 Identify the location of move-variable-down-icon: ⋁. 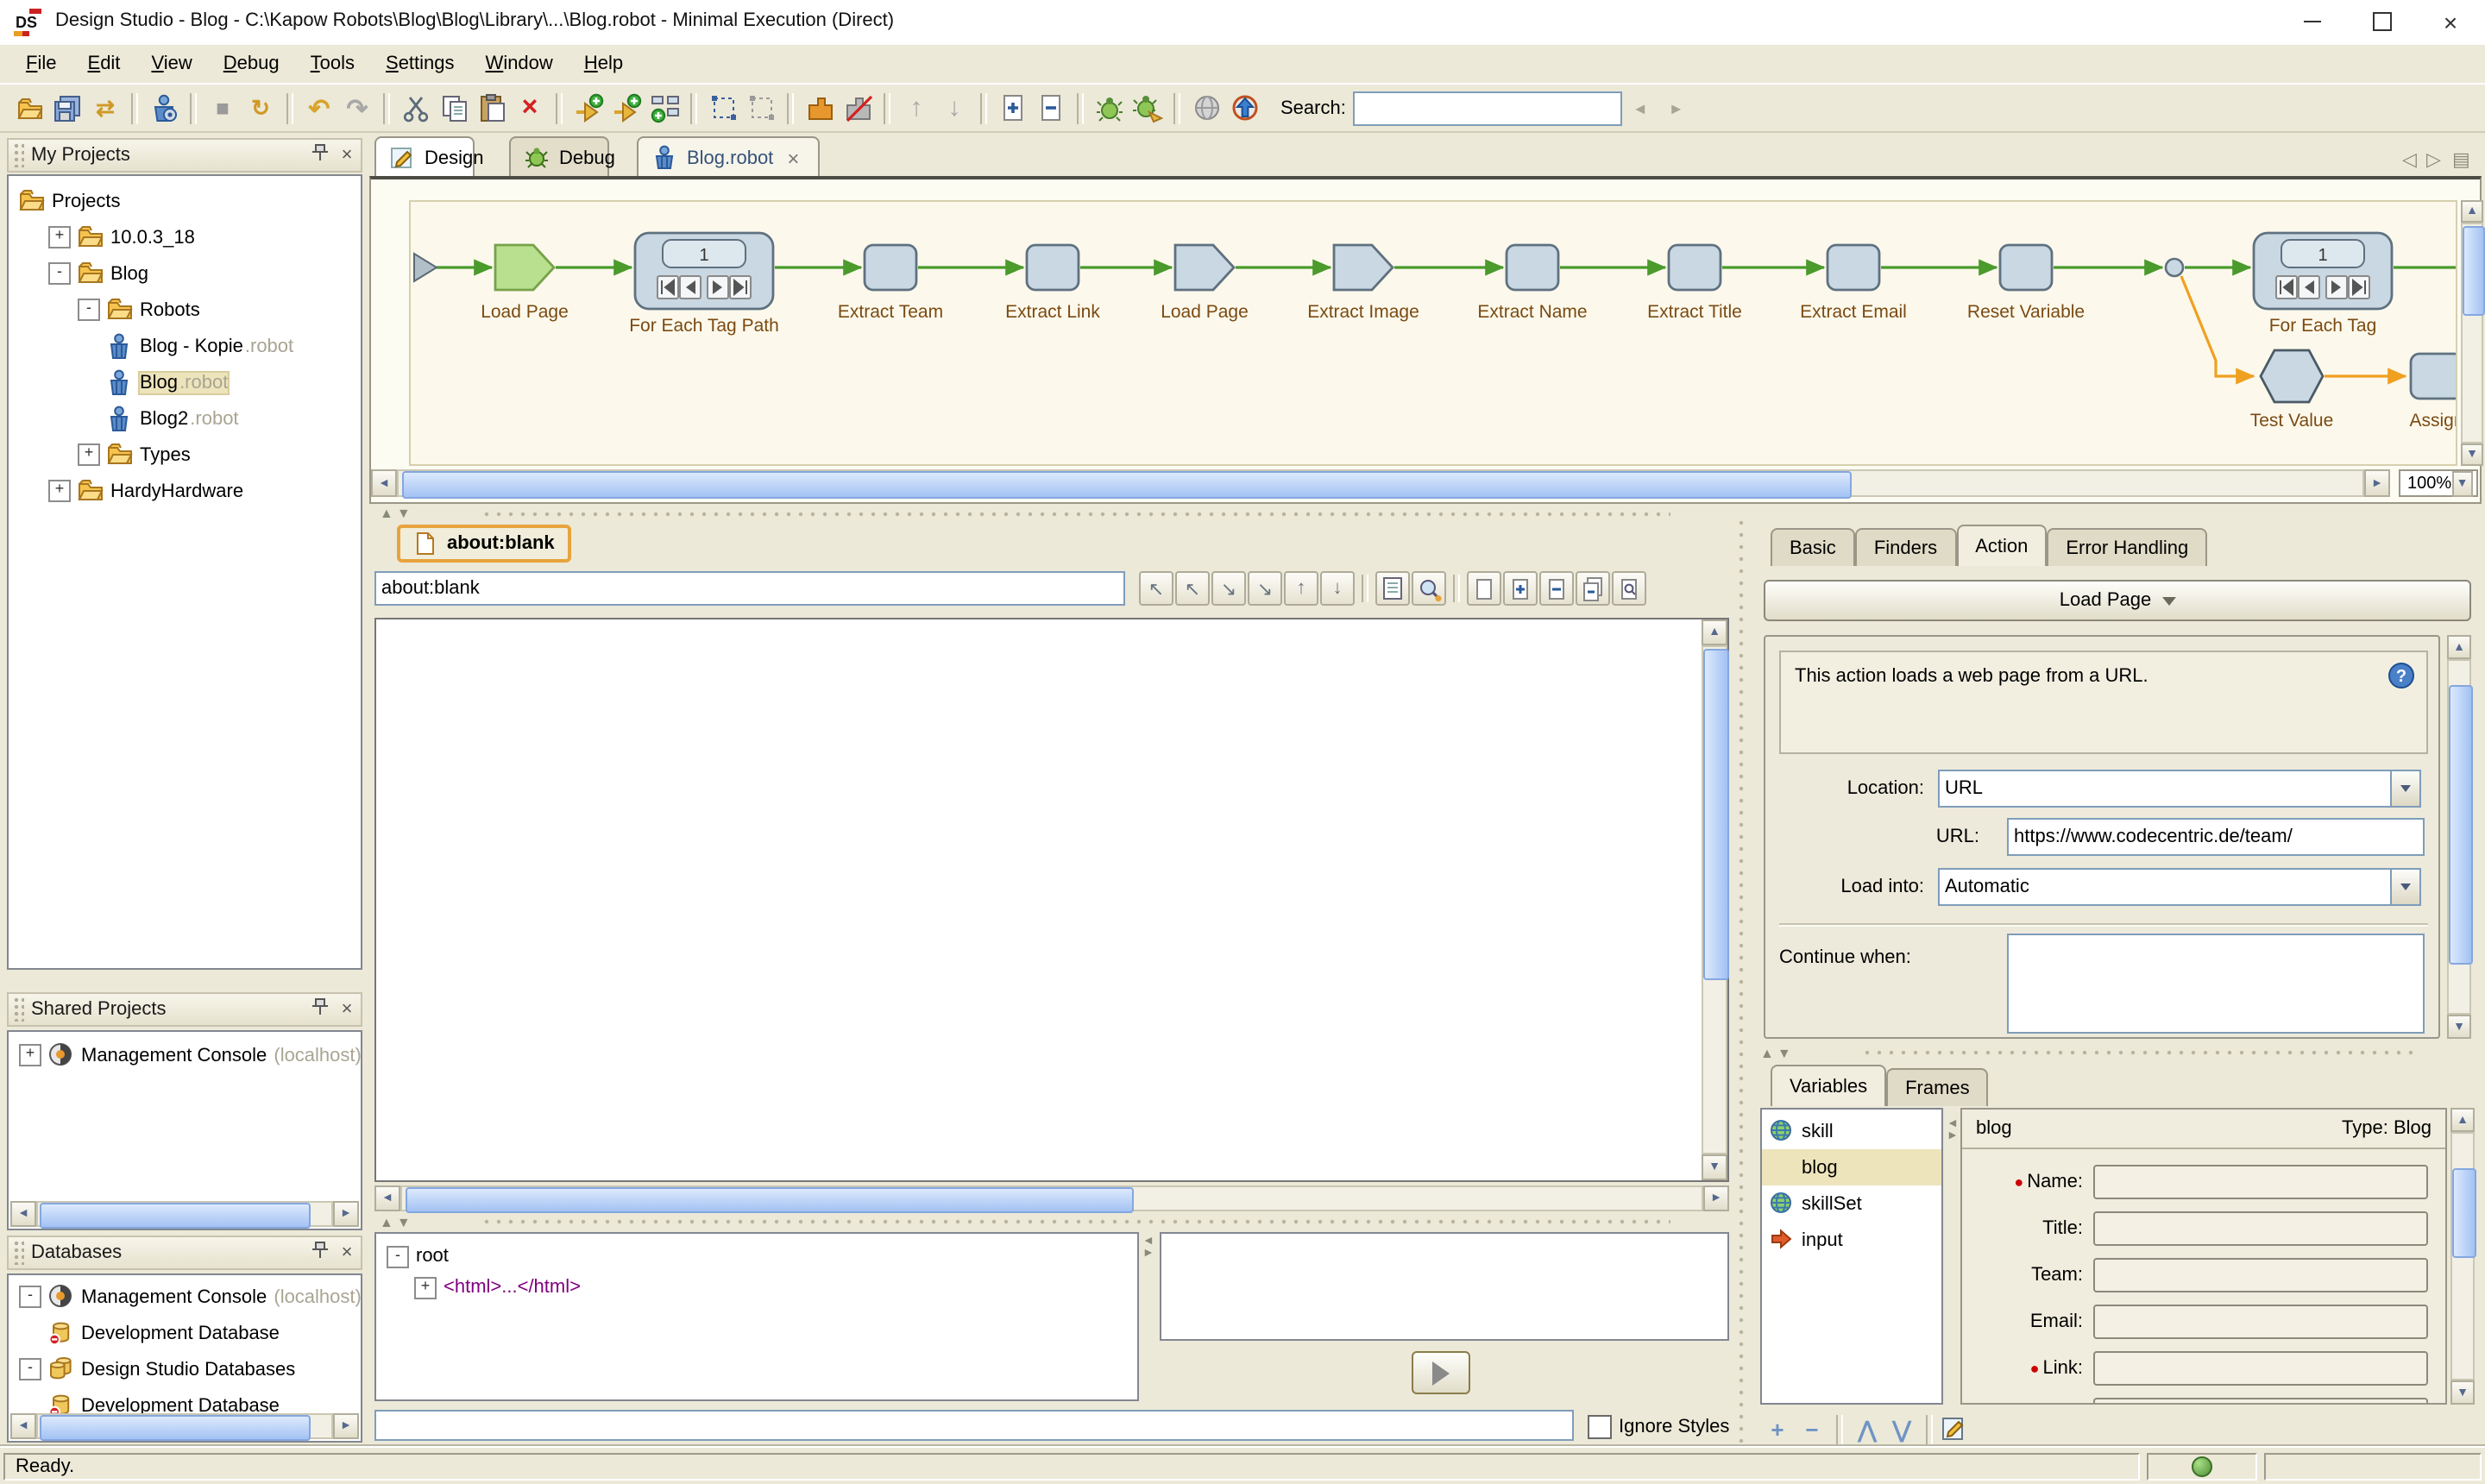
(1901, 1429).